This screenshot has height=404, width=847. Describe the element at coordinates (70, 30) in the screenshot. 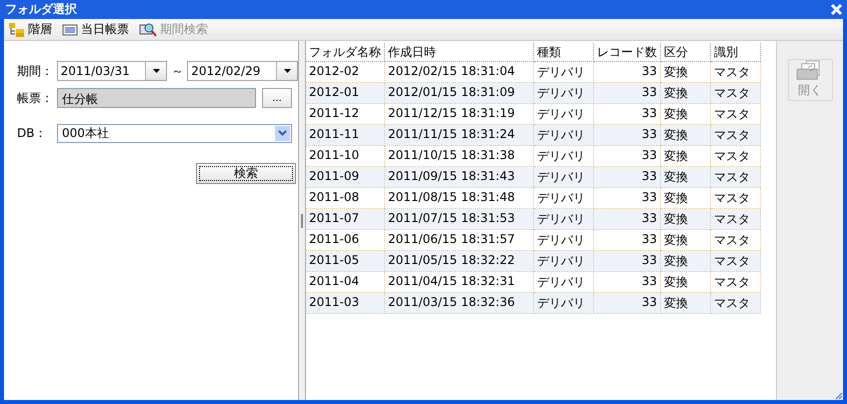

I see `document-icon` at that location.